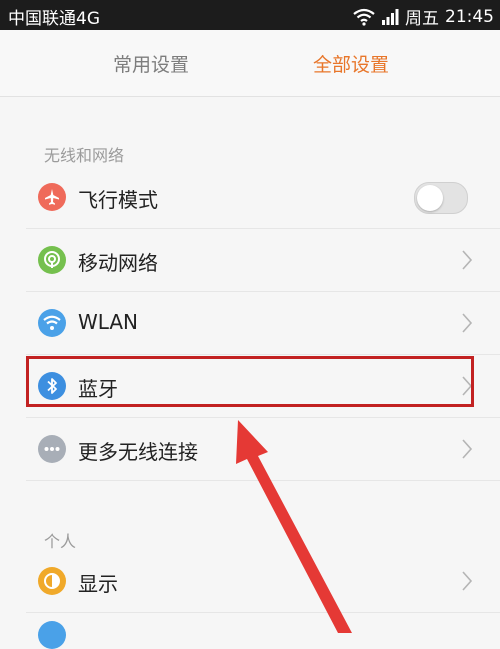  What do you see at coordinates (263, 323) in the screenshot?
I see `settings-item-wlan: WLAN` at bounding box center [263, 323].